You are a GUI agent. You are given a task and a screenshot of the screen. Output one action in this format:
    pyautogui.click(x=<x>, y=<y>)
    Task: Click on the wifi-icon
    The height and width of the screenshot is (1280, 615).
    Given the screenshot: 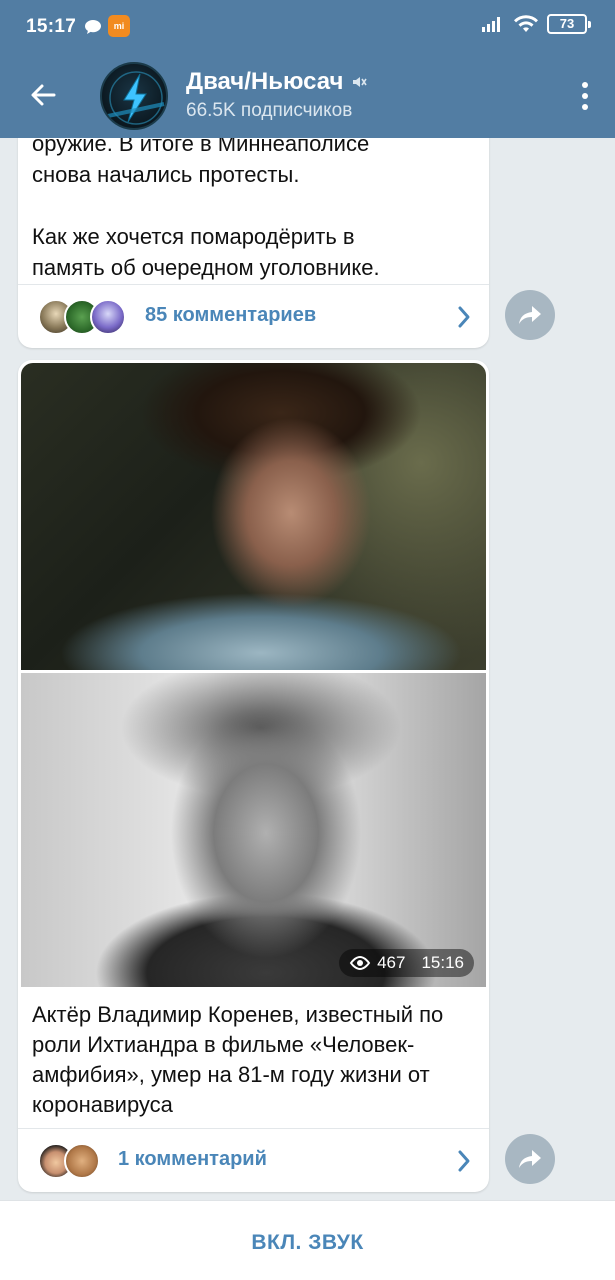 What is the action you would take?
    pyautogui.click(x=526, y=23)
    